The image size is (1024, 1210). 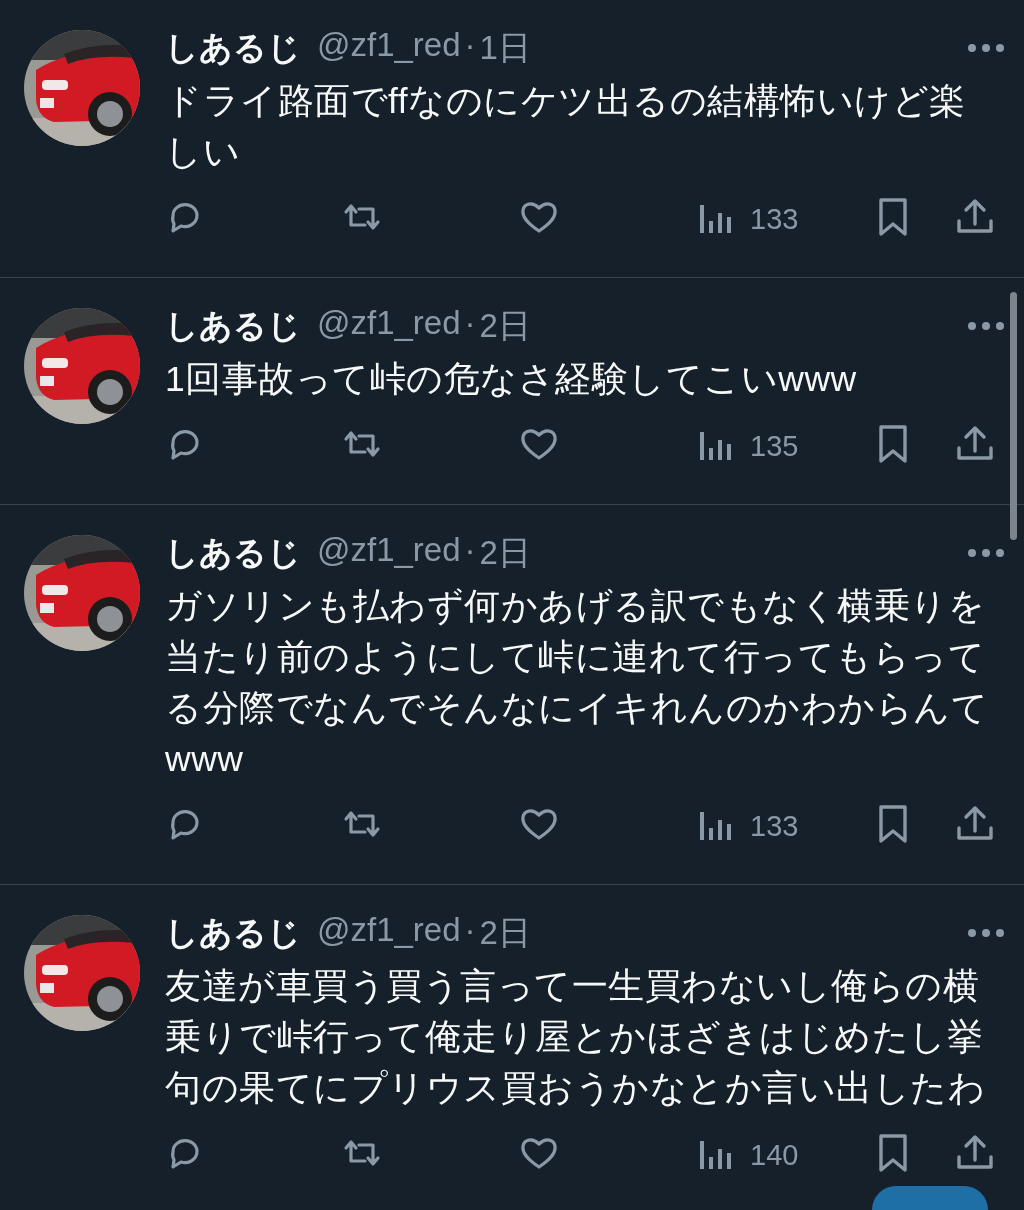 I want to click on post-time: 1日, so click(x=505, y=48).